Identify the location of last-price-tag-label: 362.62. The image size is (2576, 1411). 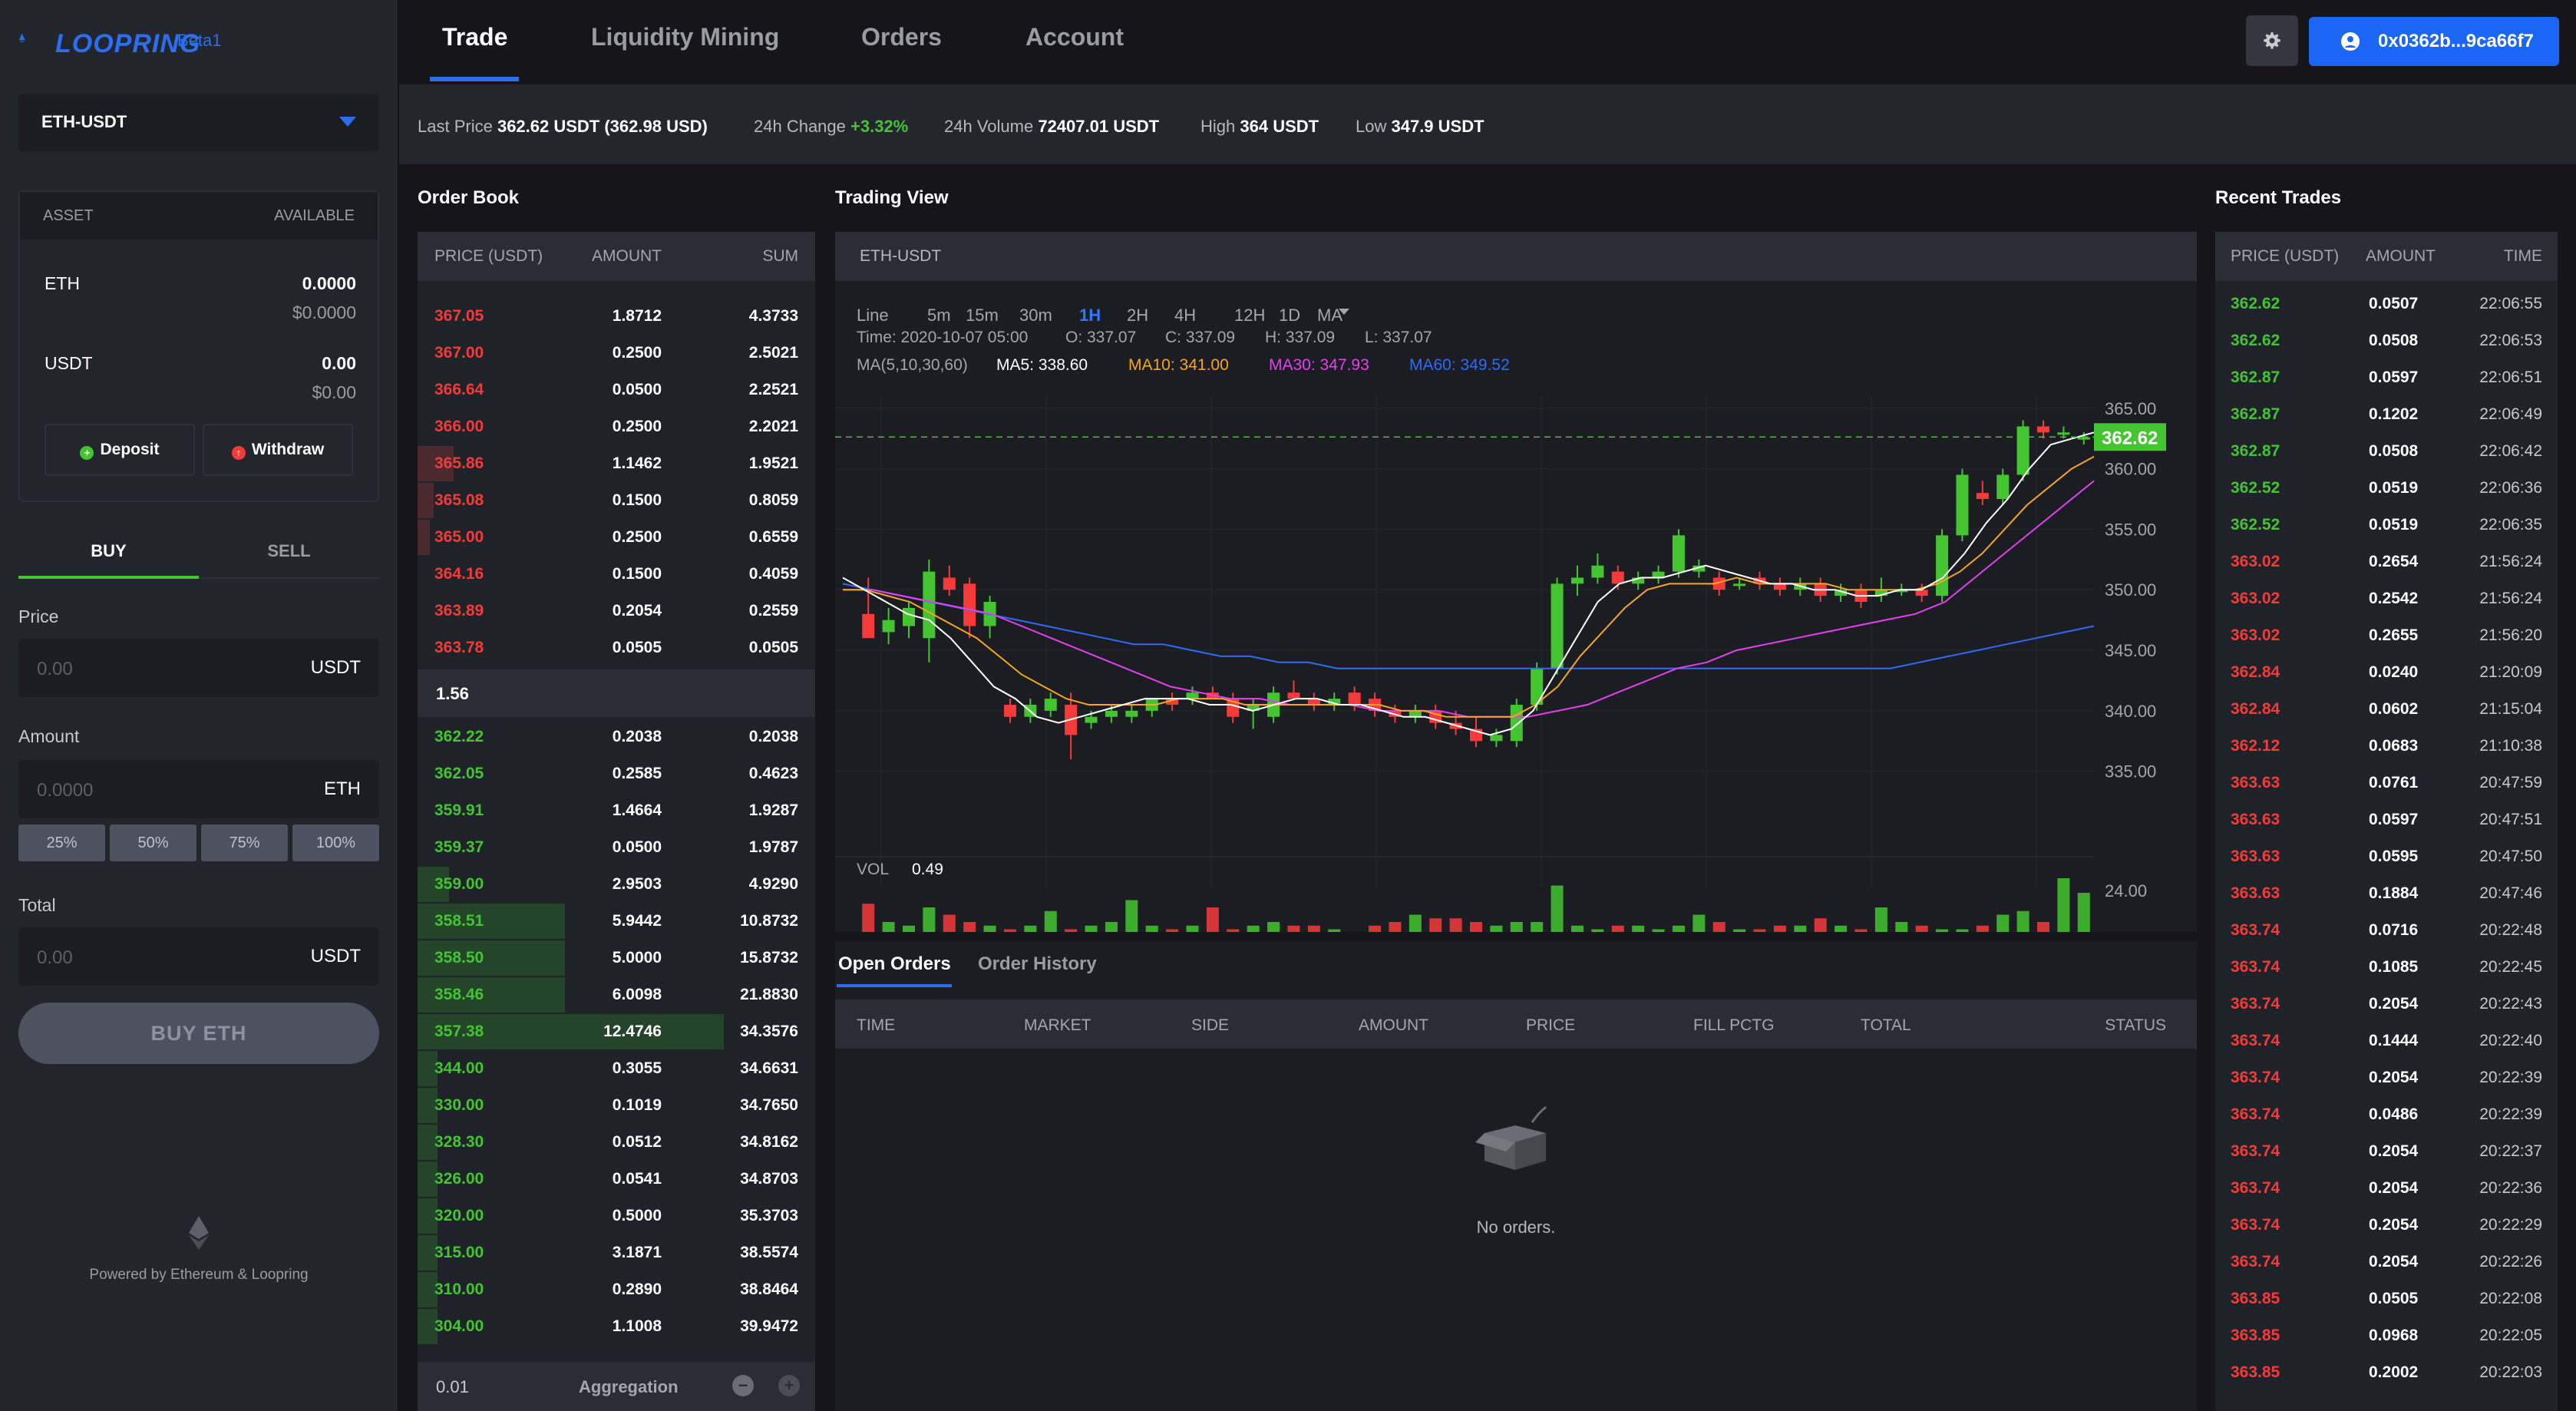
(2130, 438).